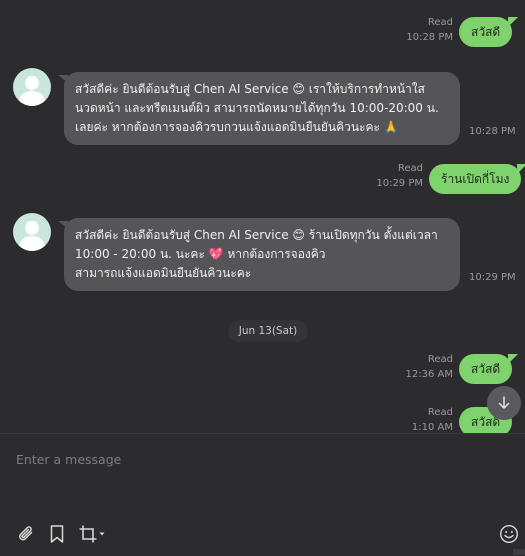 The width and height of the screenshot is (525, 556). I want to click on bookmark-icon, so click(57, 534).